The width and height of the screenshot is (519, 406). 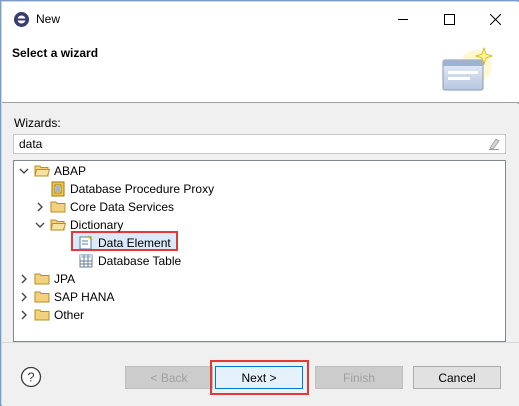 What do you see at coordinates (51, 315) in the screenshot?
I see `tree-item-other: Other` at bounding box center [51, 315].